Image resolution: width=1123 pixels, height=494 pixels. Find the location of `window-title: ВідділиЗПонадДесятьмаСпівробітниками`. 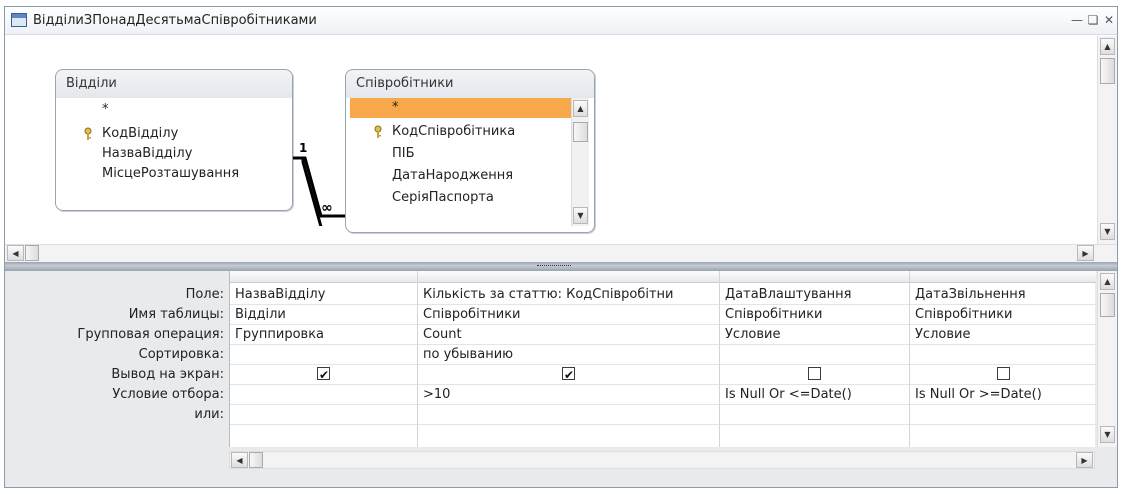

window-title: ВідділиЗПонадДесятьмаСпівробітниками is located at coordinates (175, 20).